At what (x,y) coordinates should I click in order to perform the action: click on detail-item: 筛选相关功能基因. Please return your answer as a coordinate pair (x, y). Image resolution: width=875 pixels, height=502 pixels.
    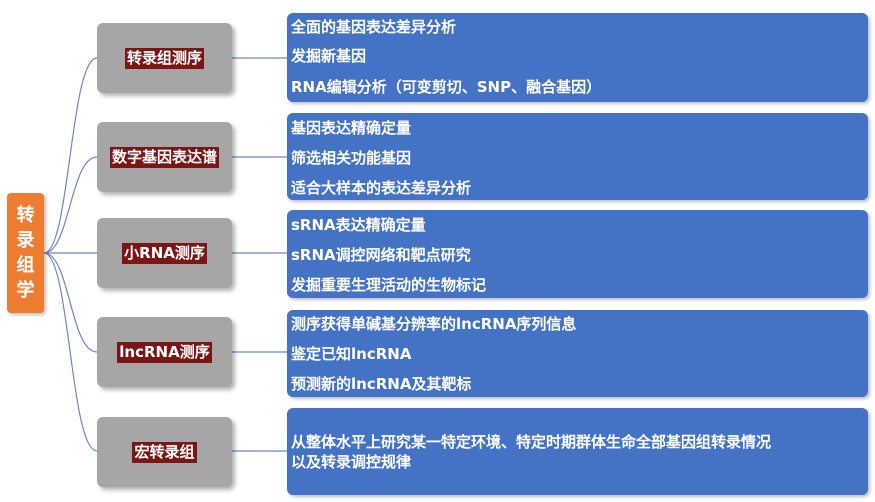
    Looking at the image, I should click on (351, 158).